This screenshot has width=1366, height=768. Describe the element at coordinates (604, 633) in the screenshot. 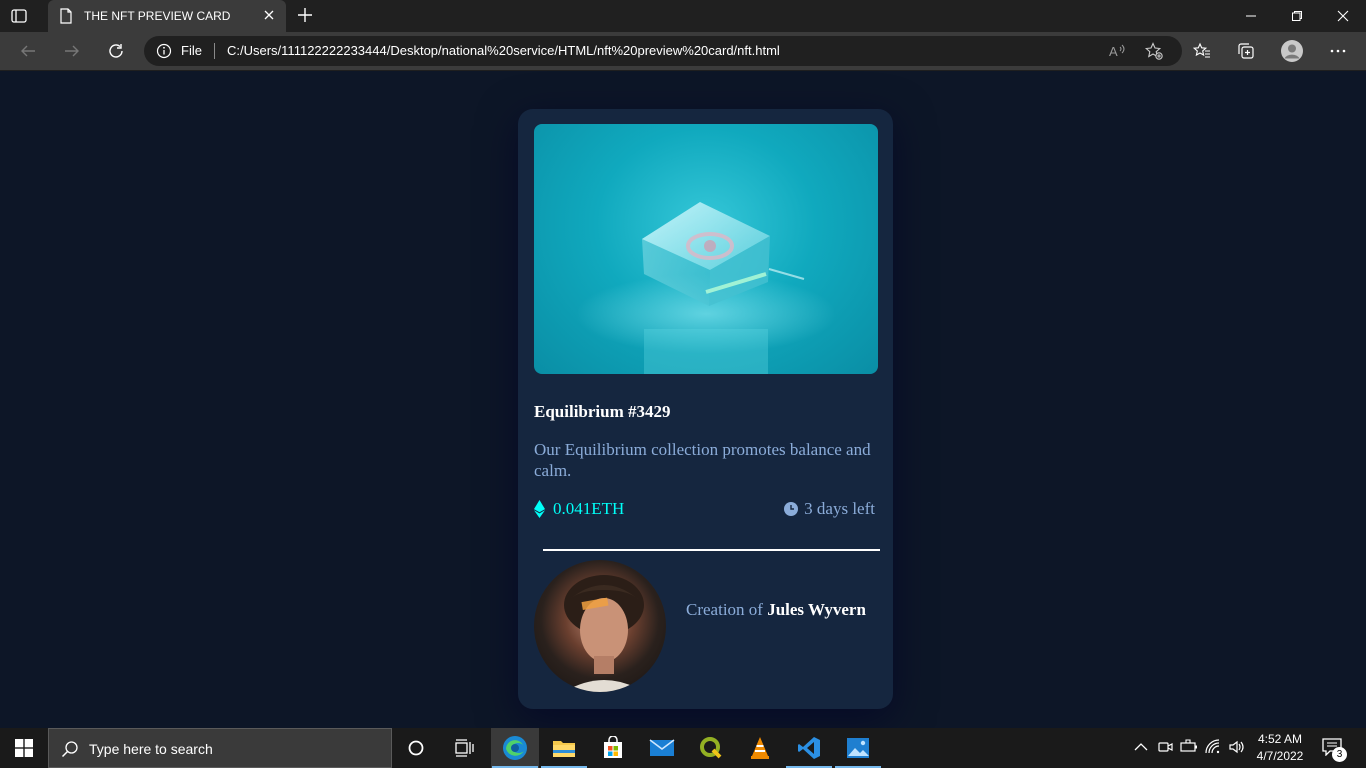

I see `creator-photo` at that location.